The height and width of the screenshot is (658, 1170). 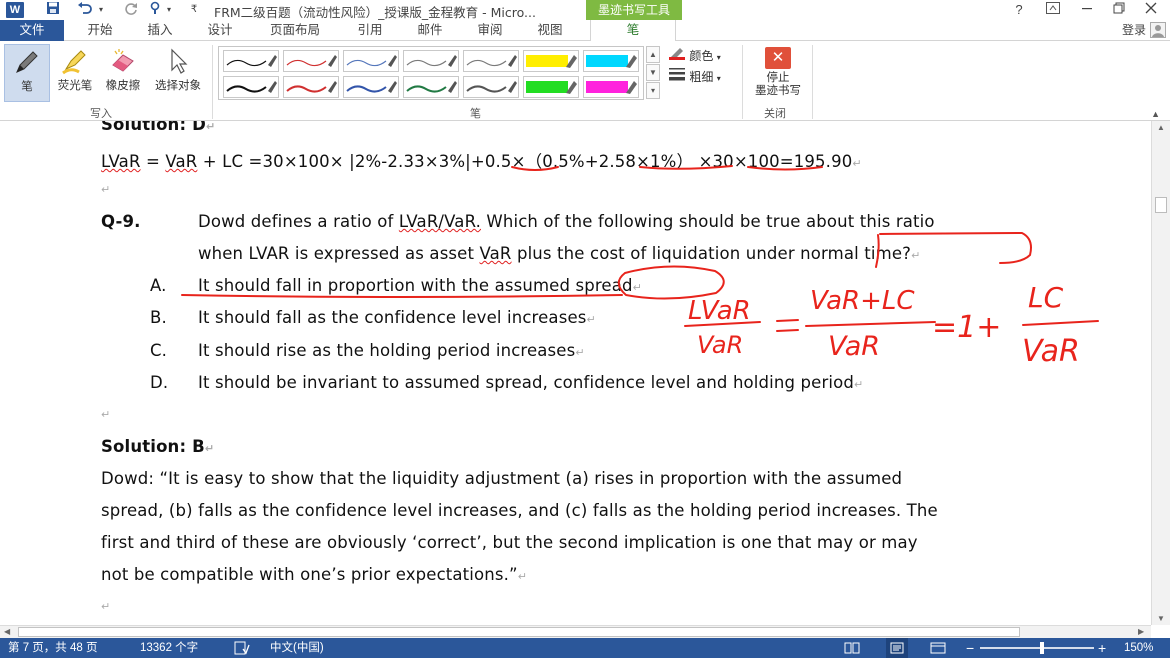 What do you see at coordinates (1151, 10) in the screenshot?
I see `close-icon` at bounding box center [1151, 10].